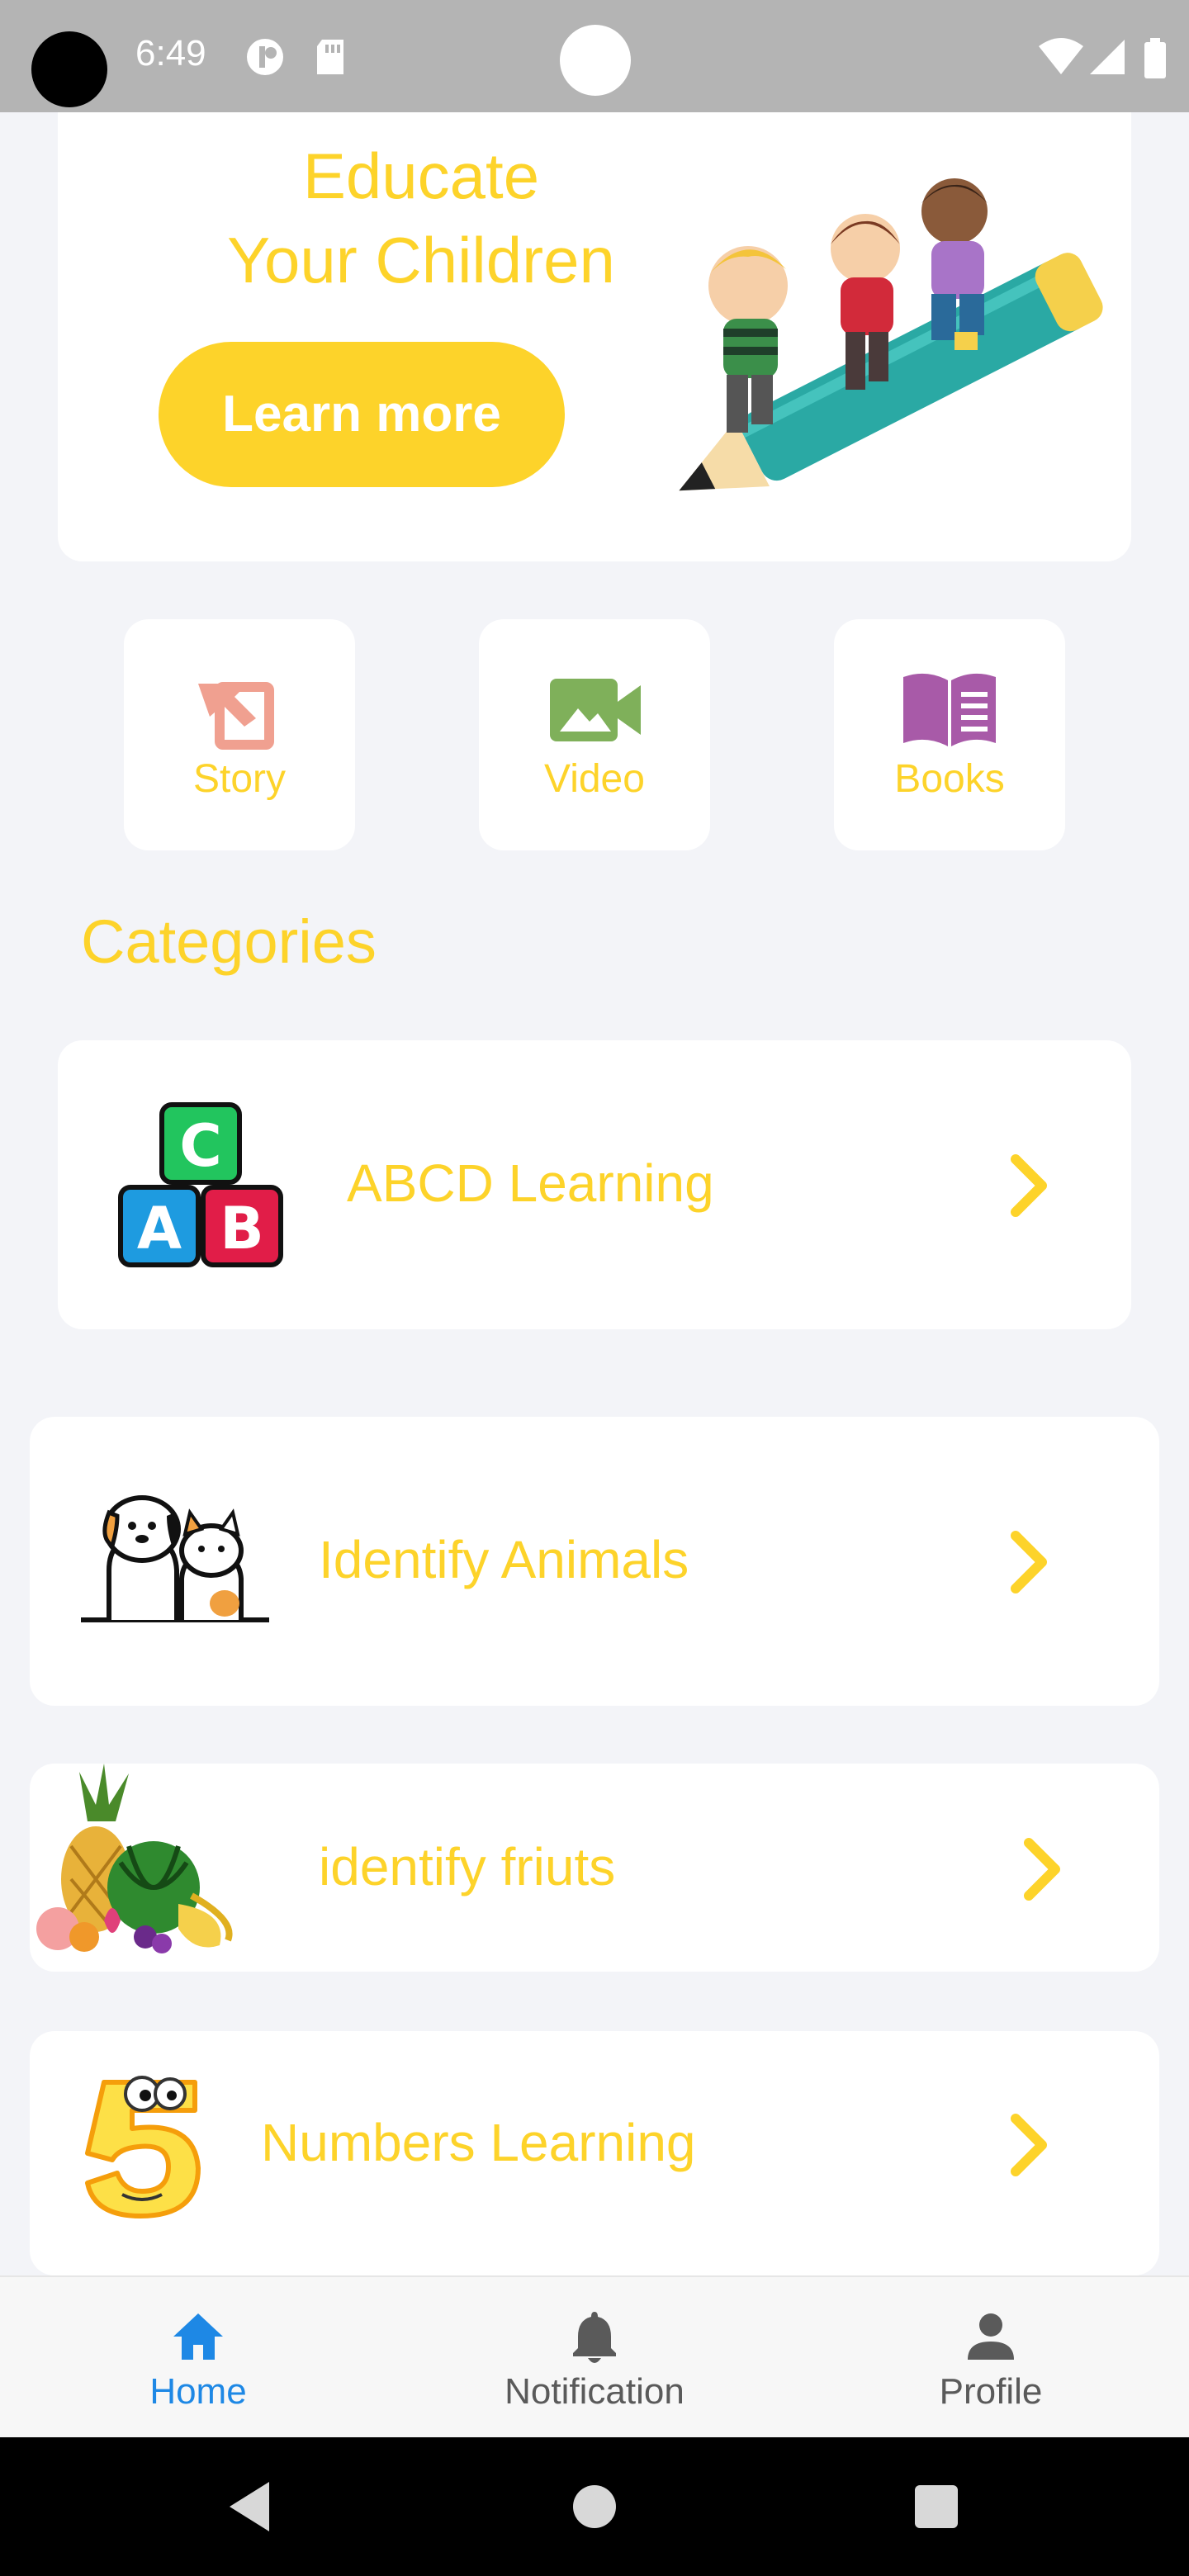 Image resolution: width=1189 pixels, height=2576 pixels. What do you see at coordinates (200, 1146) in the screenshot?
I see `svg-text: C` at bounding box center [200, 1146].